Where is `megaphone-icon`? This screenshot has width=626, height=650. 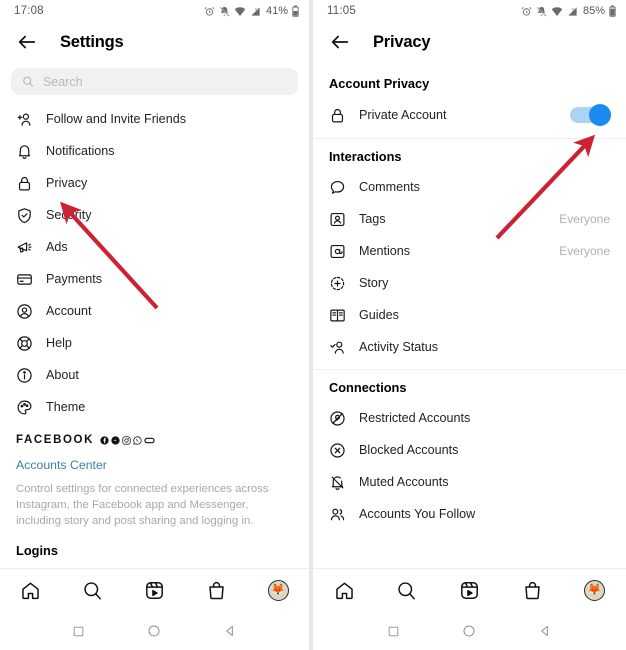 megaphone-icon is located at coordinates (24, 247).